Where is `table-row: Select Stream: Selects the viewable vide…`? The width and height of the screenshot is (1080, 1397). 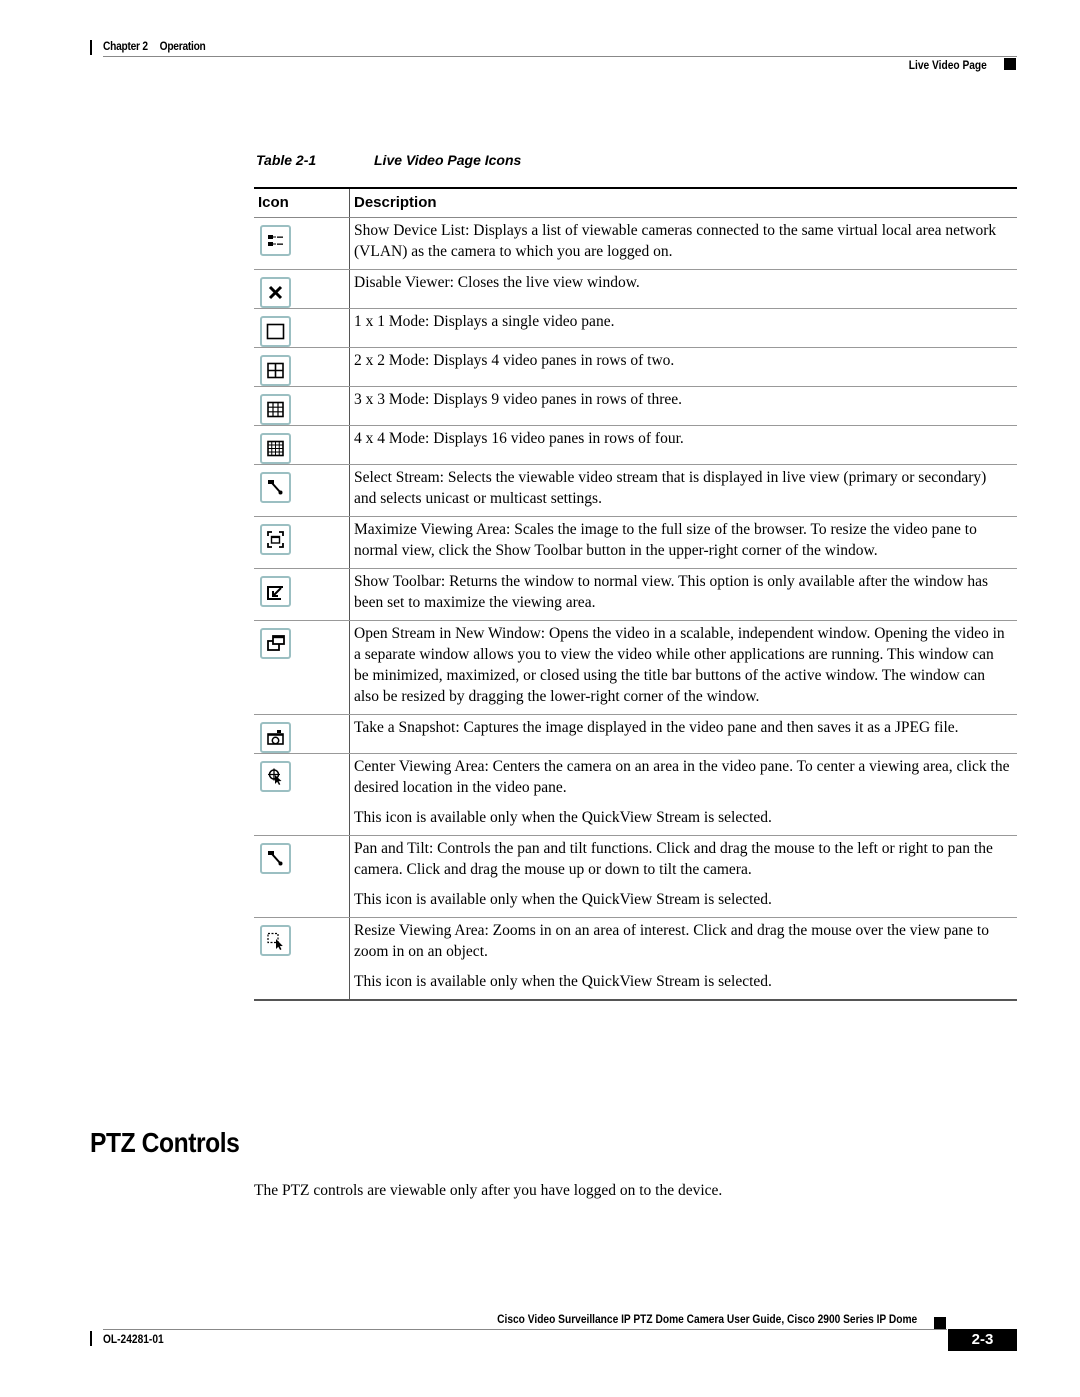
table-row: Select Stream: Selects the viewable vide… is located at coordinates (635, 490).